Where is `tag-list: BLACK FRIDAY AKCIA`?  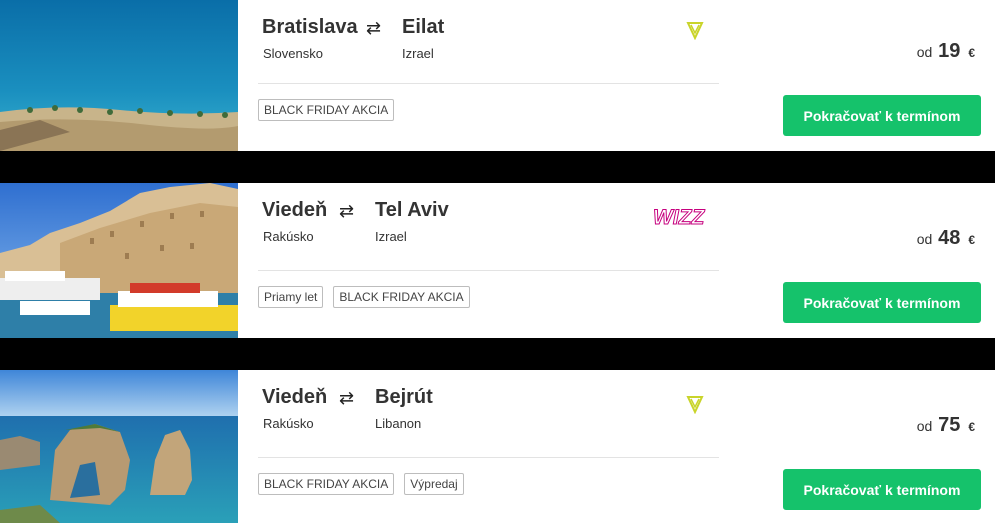 tag-list: BLACK FRIDAY AKCIA is located at coordinates (326, 110).